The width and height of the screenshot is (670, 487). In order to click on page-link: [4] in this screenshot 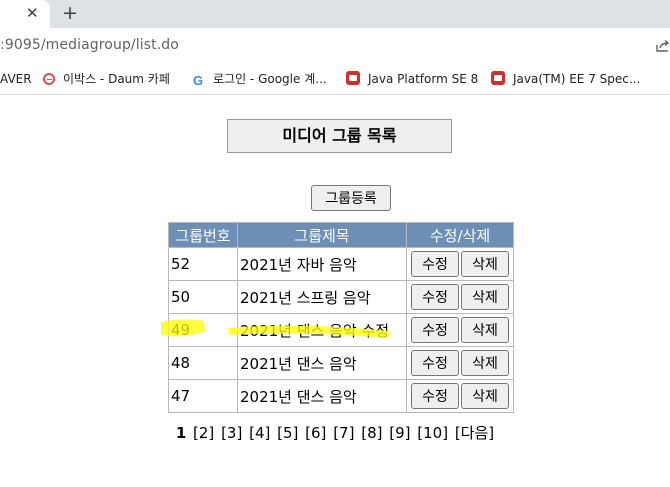, I will do `click(259, 433)`.